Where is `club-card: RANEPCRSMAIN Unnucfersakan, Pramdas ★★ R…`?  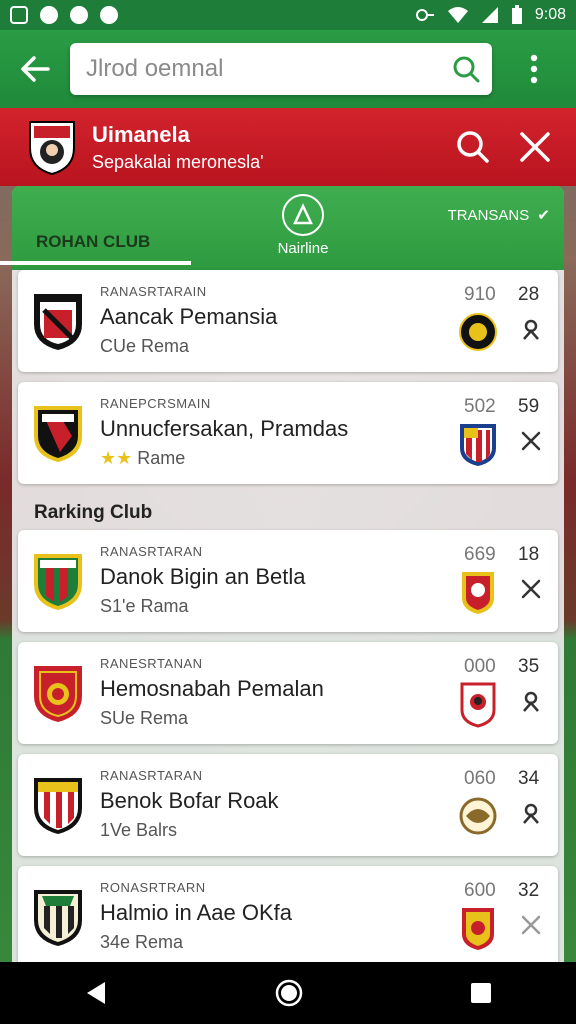
club-card: RANEPCRSMAIN Unnucfersakan, Pramdas ★★ R… is located at coordinates (288, 433).